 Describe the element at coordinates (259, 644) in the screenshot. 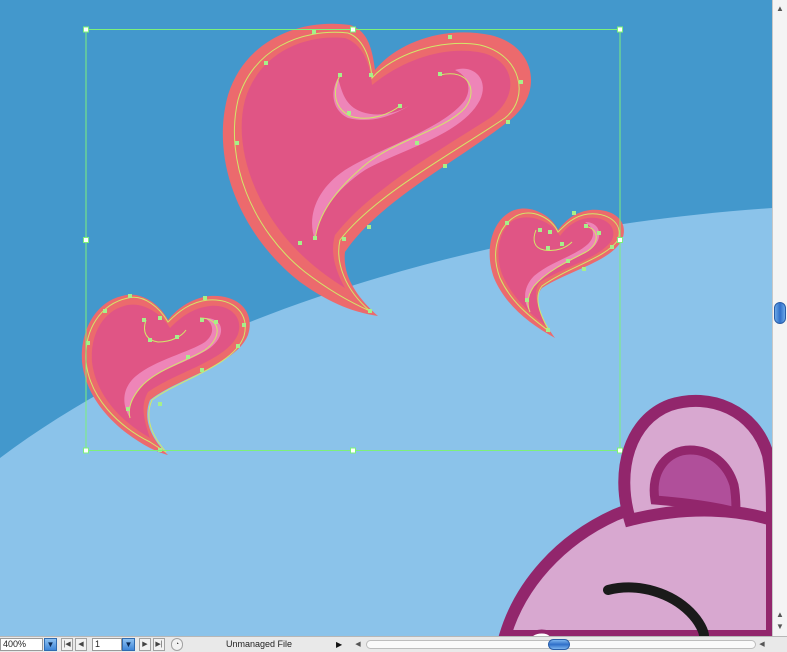

I see `file-status-label: Unmanaged File` at that location.